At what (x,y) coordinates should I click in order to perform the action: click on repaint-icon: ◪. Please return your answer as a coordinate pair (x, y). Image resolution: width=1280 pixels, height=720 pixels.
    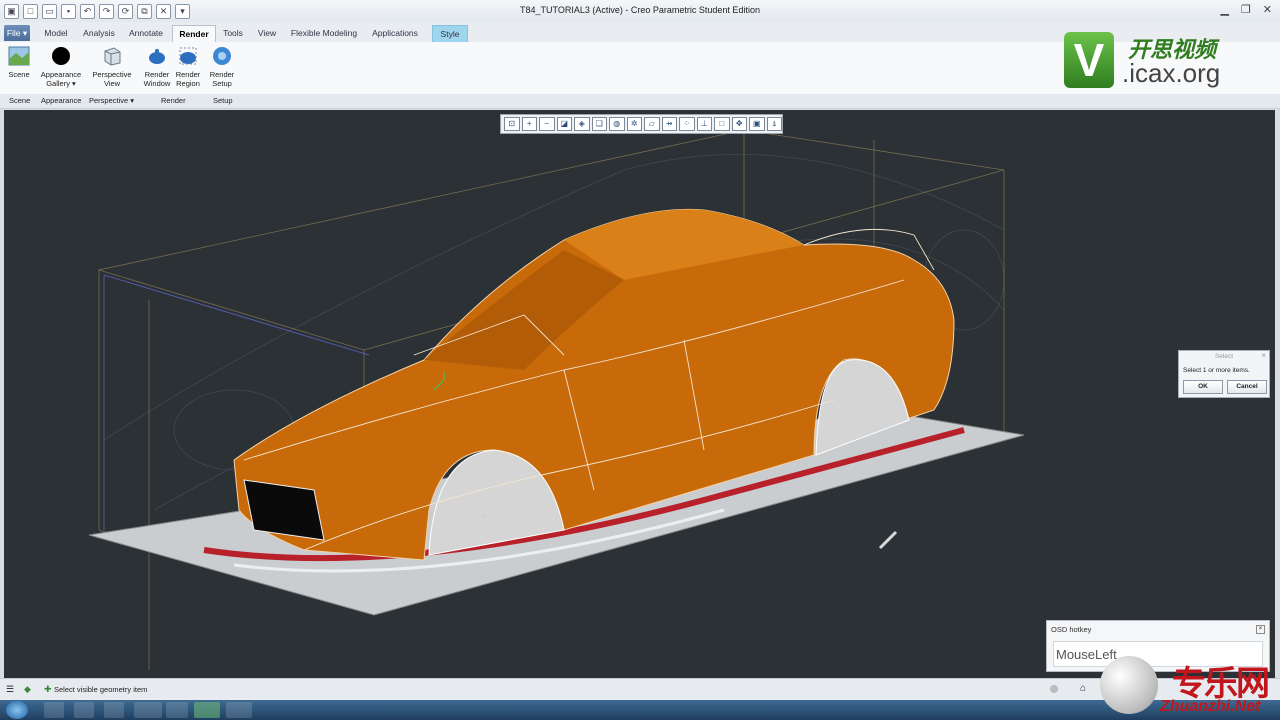
    Looking at the image, I should click on (564, 124).